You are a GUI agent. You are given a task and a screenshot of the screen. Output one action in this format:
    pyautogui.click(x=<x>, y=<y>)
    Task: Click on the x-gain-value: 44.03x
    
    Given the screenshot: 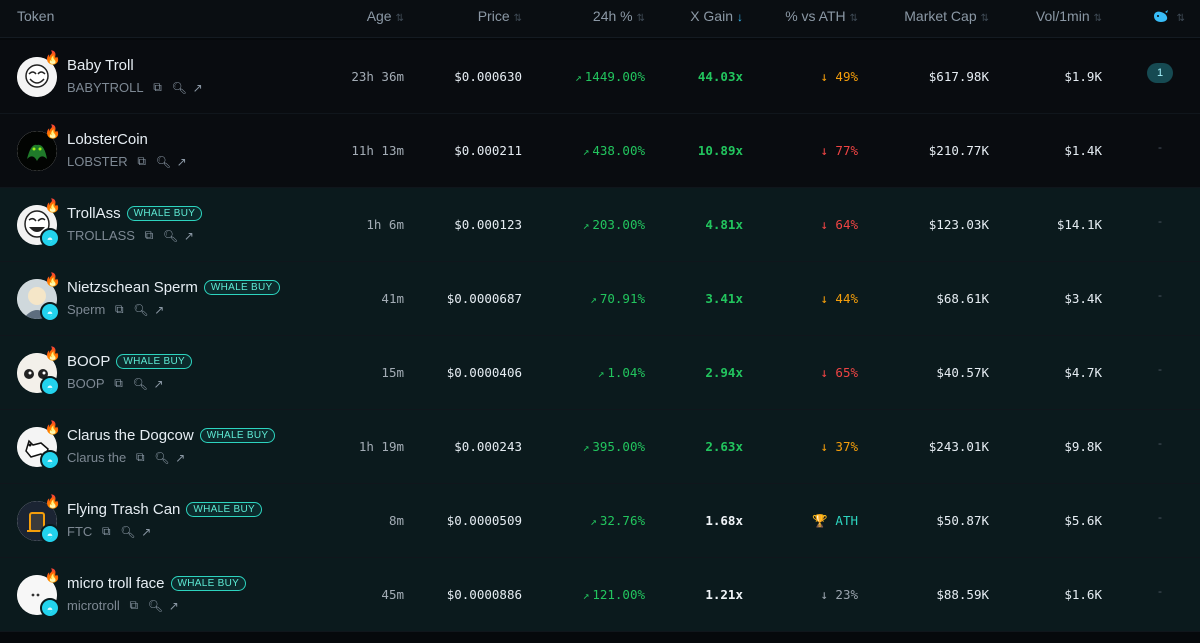 What is the action you would take?
    pyautogui.click(x=720, y=76)
    